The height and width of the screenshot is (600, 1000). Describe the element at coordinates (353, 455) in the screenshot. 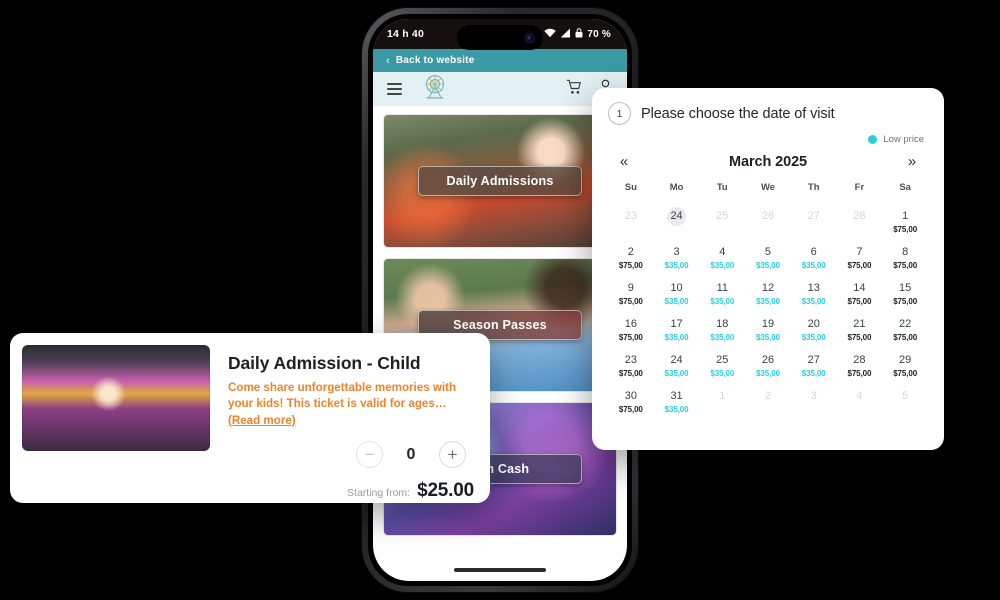

I see `quantity-stepper: − 0 +` at that location.